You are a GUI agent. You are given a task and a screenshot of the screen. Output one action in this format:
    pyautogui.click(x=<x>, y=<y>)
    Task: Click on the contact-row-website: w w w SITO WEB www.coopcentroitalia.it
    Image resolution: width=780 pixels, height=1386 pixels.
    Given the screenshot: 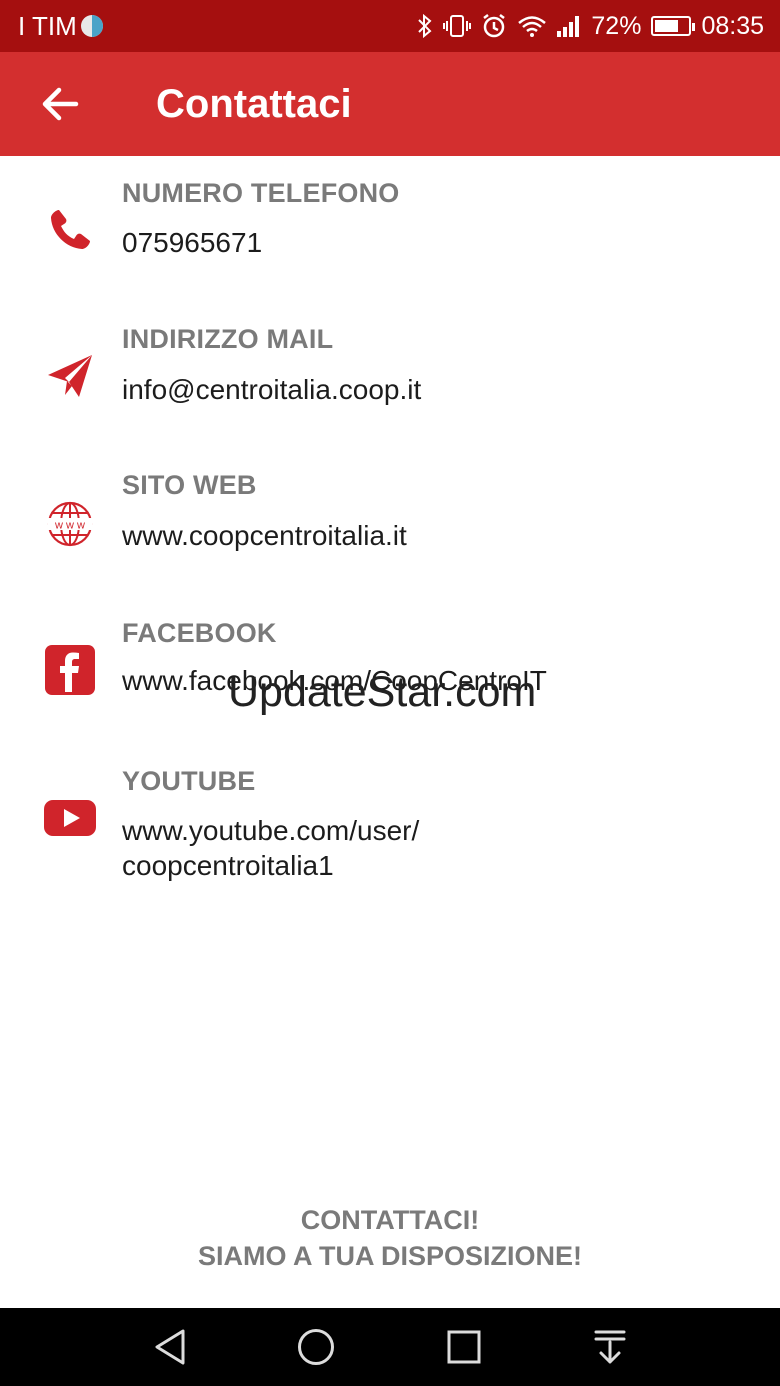 What is the action you would take?
    pyautogui.click(x=390, y=518)
    